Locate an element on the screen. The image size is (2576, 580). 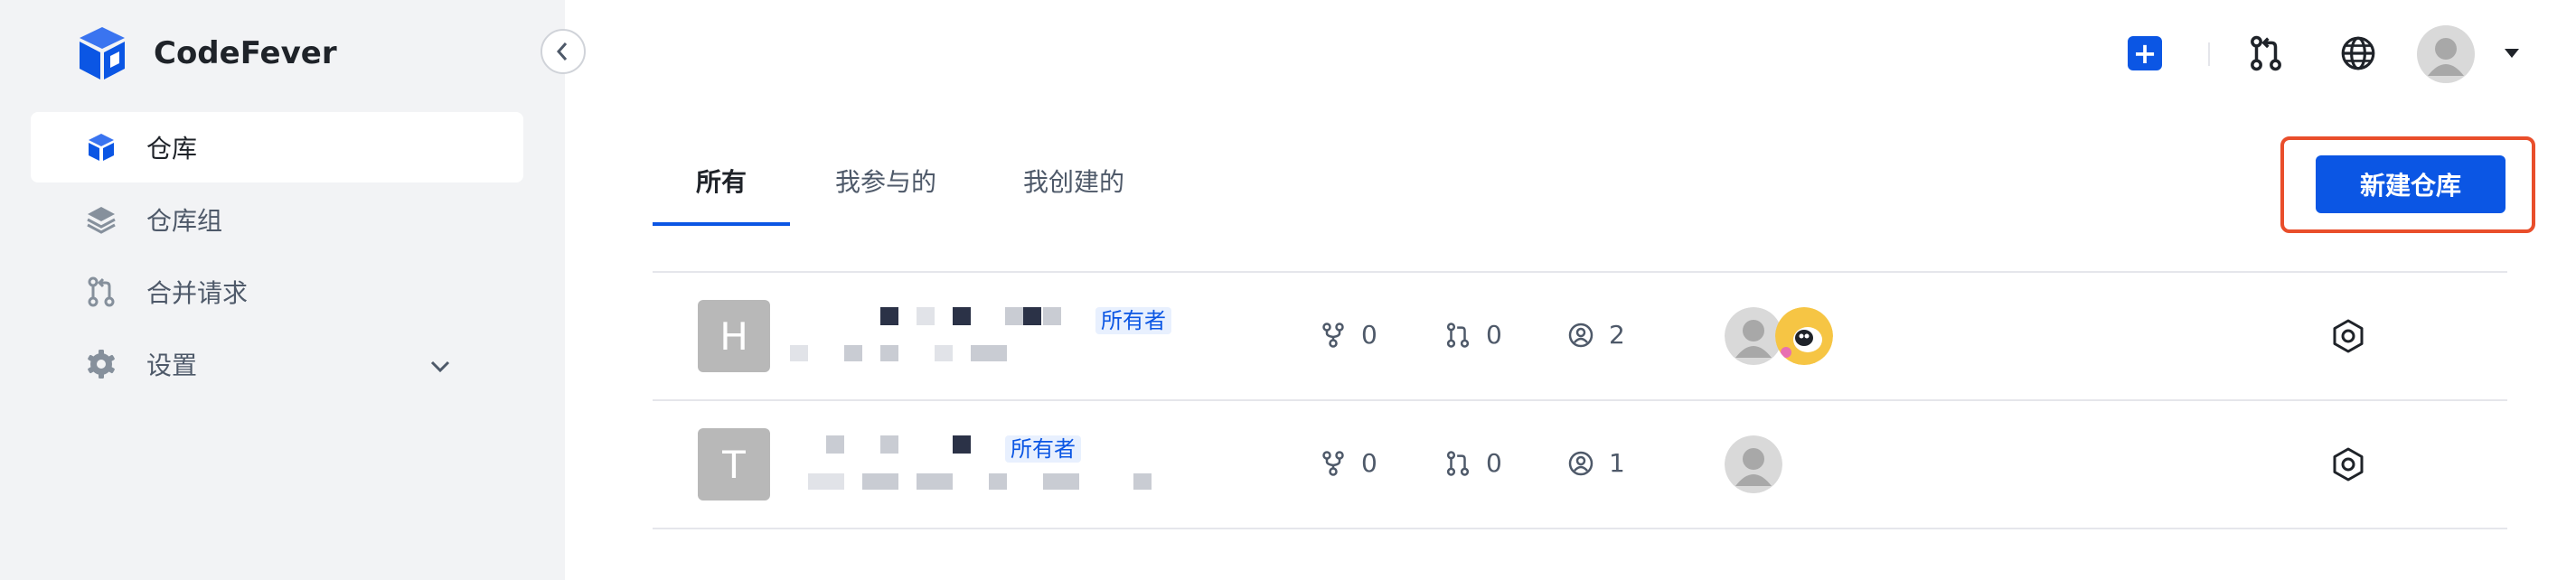
sidebar-collapse-button is located at coordinates (563, 52).